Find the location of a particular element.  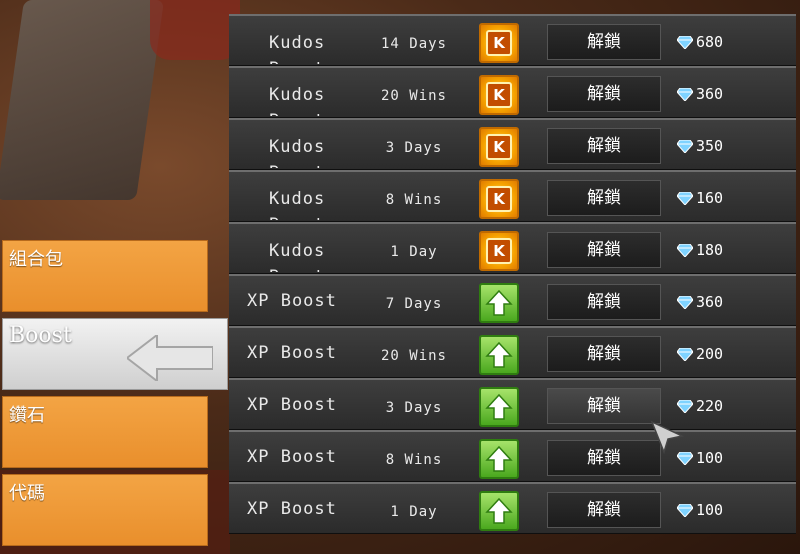

item-price-value: 200 is located at coordinates (710, 354).